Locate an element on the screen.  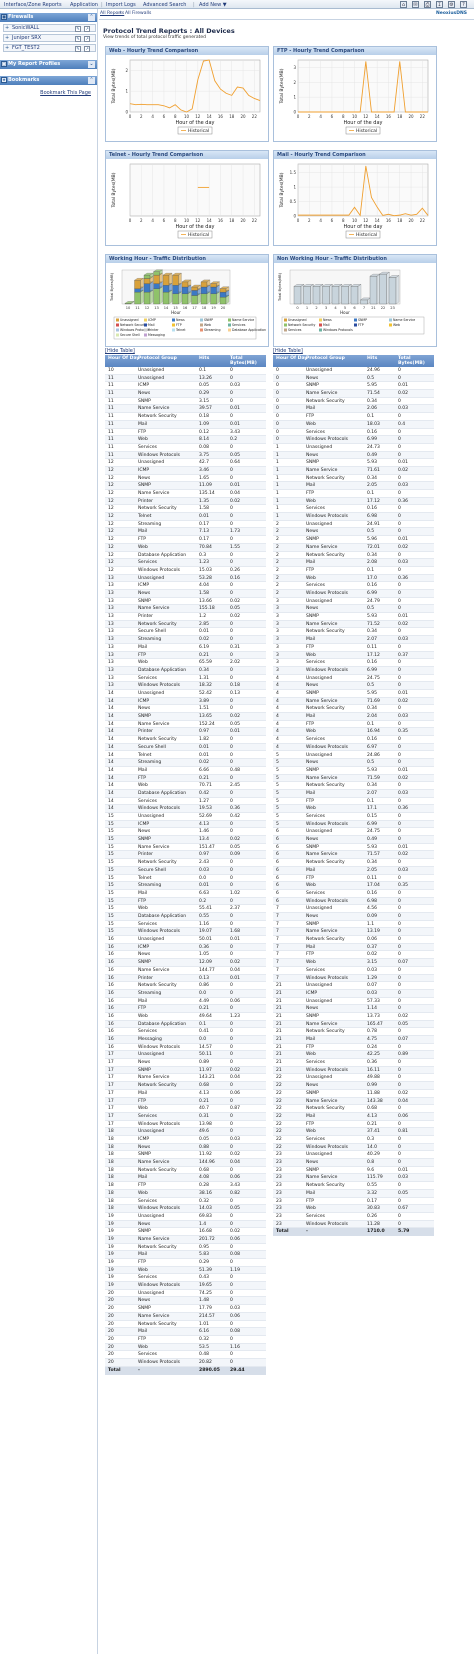
cell-hour: 21 is located at coordinates (279, 986).